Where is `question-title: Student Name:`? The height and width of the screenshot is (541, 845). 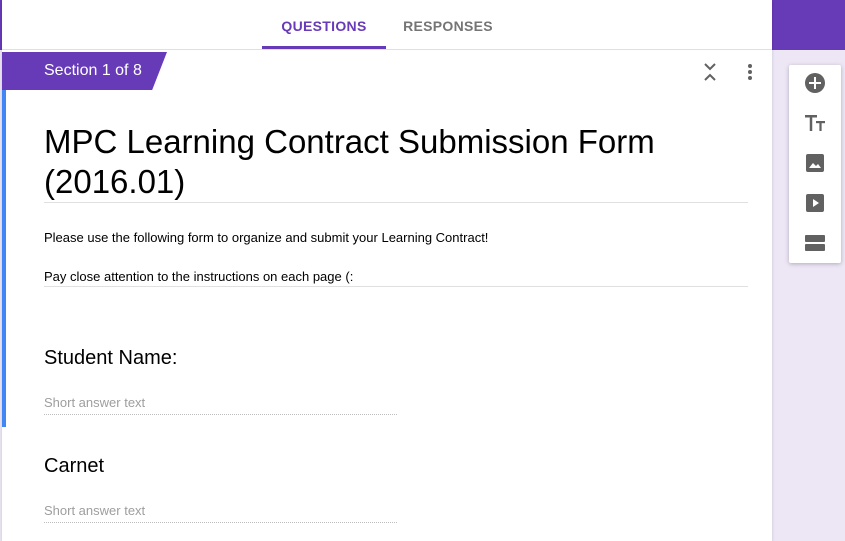 question-title: Student Name: is located at coordinates (110, 358).